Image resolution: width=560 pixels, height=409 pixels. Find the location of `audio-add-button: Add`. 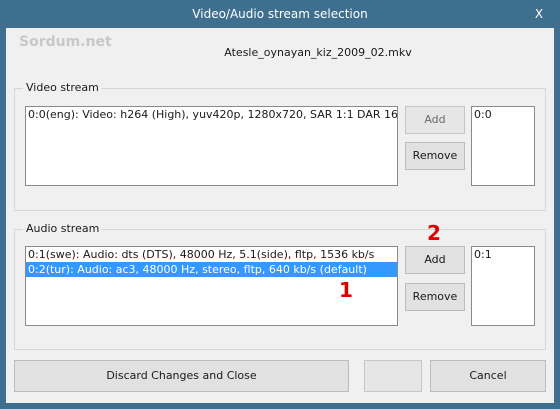

audio-add-button: Add is located at coordinates (435, 260).